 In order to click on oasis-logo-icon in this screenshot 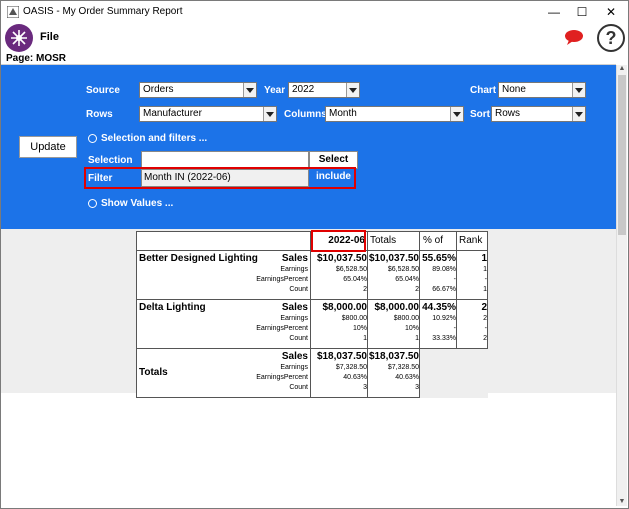, I will do `click(19, 38)`.